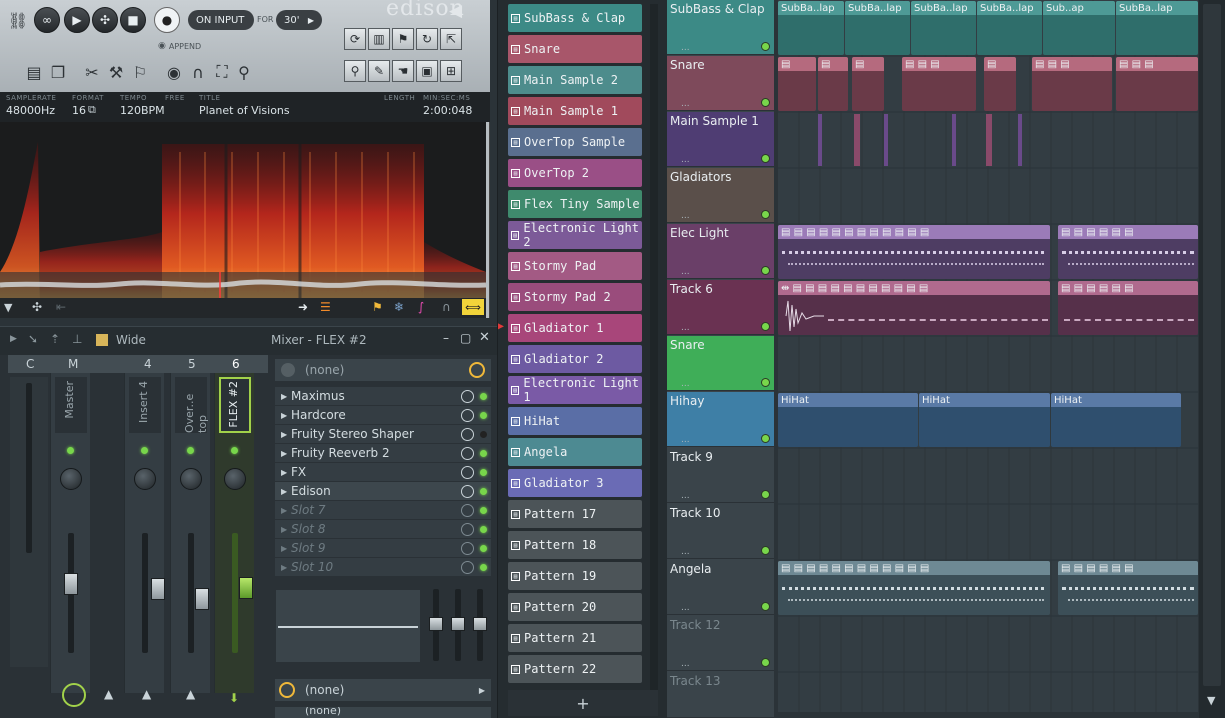 The height and width of the screenshot is (718, 1225). What do you see at coordinates (77, 20) in the screenshot?
I see `play-button: ▶` at bounding box center [77, 20].